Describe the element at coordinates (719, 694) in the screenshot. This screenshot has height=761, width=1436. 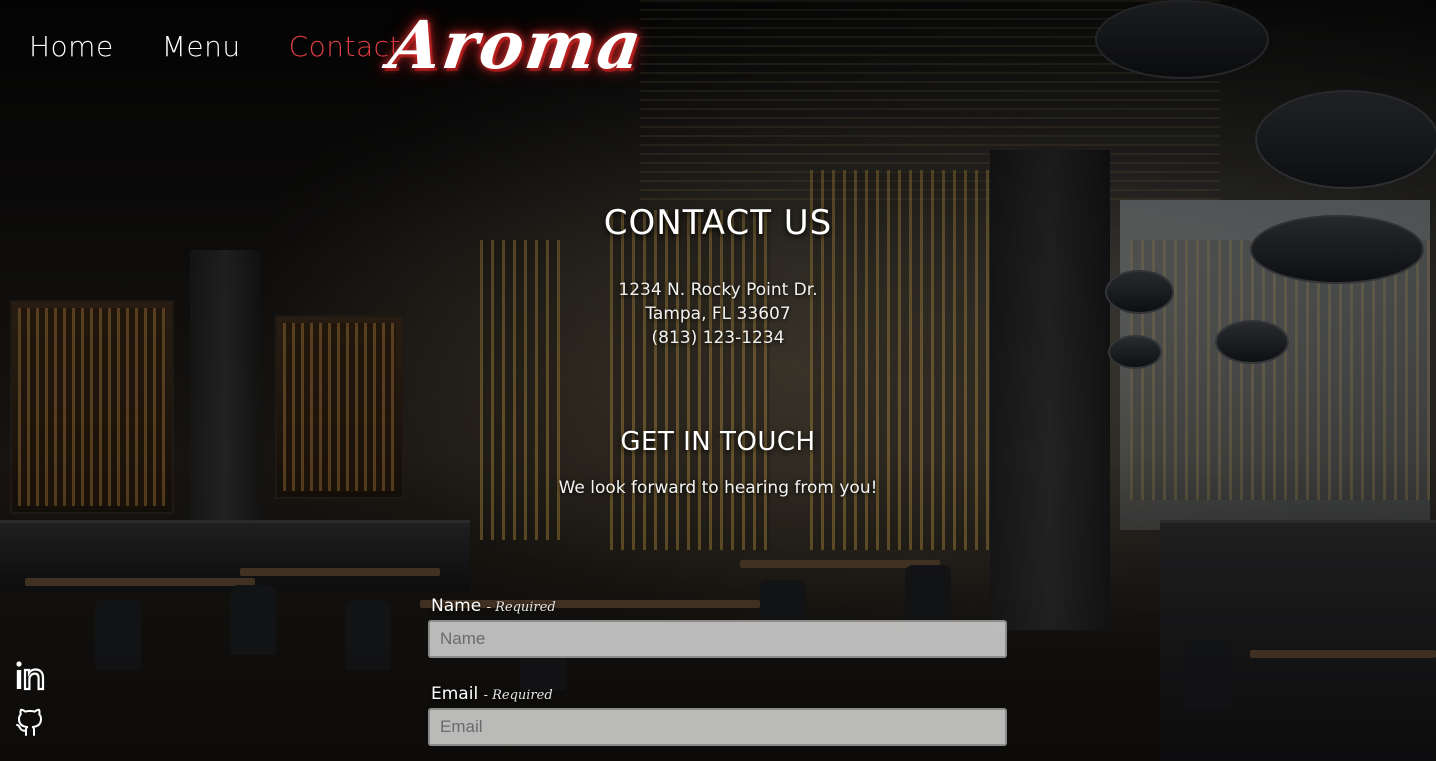
I see `email-label: Email - Required` at that location.